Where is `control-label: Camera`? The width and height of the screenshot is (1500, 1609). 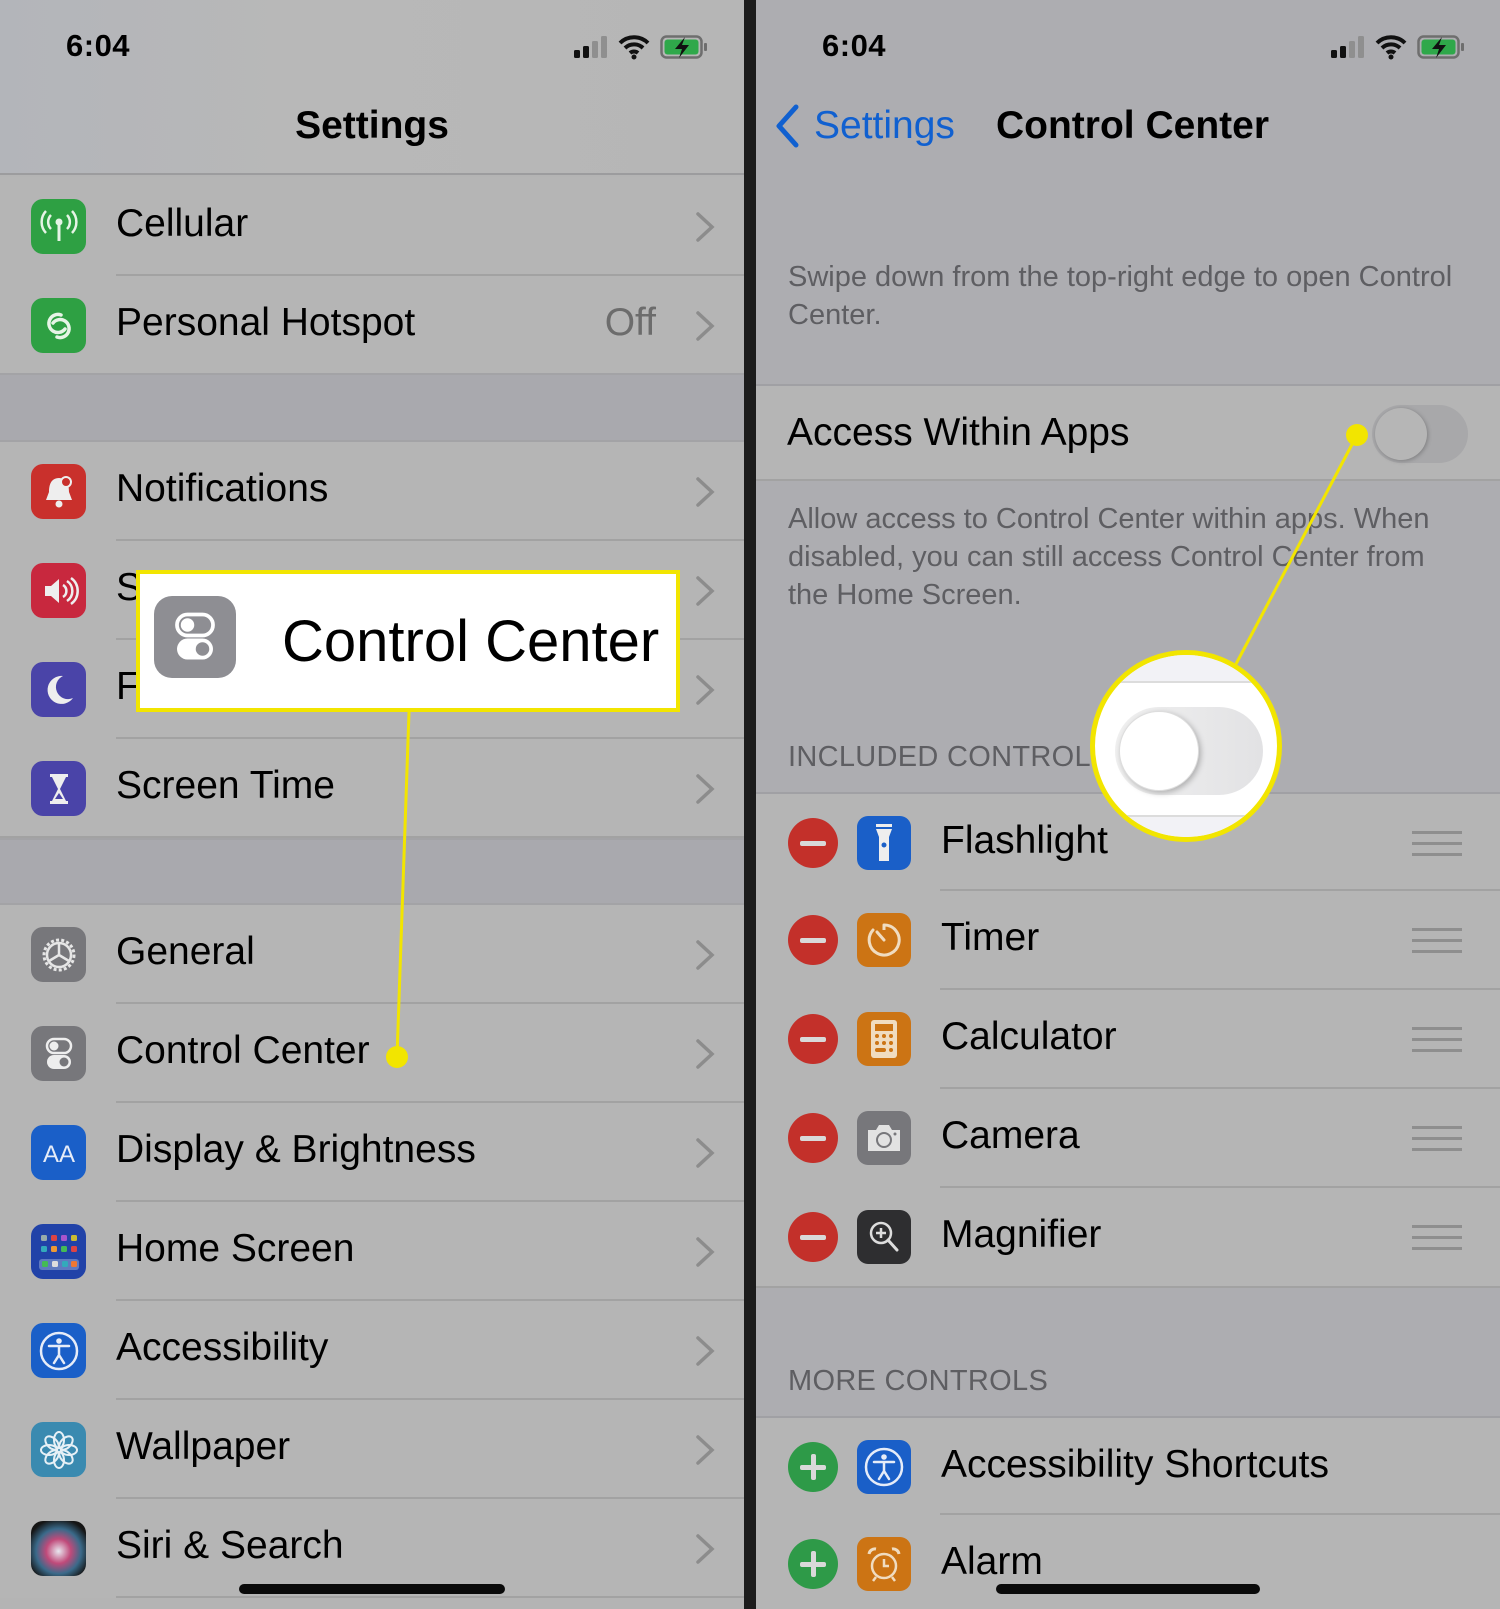
control-label: Camera is located at coordinates (1010, 1135).